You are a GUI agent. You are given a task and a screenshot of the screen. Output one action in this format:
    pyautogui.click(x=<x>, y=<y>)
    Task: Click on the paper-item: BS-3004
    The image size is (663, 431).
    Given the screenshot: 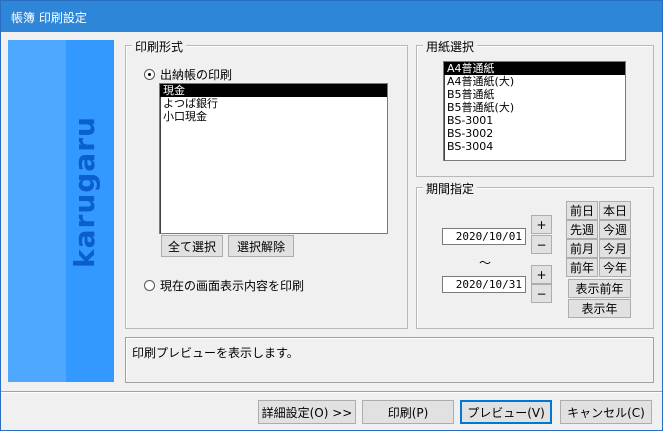 What is the action you would take?
    pyautogui.click(x=534, y=146)
    